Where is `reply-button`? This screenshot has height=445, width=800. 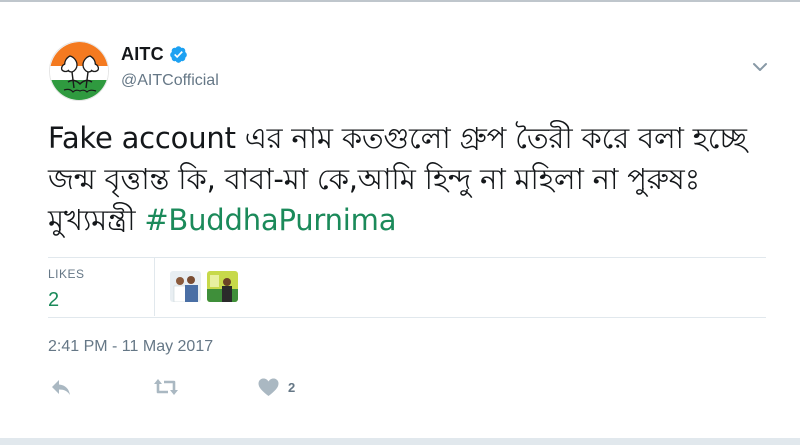
reply-button is located at coordinates (61, 387).